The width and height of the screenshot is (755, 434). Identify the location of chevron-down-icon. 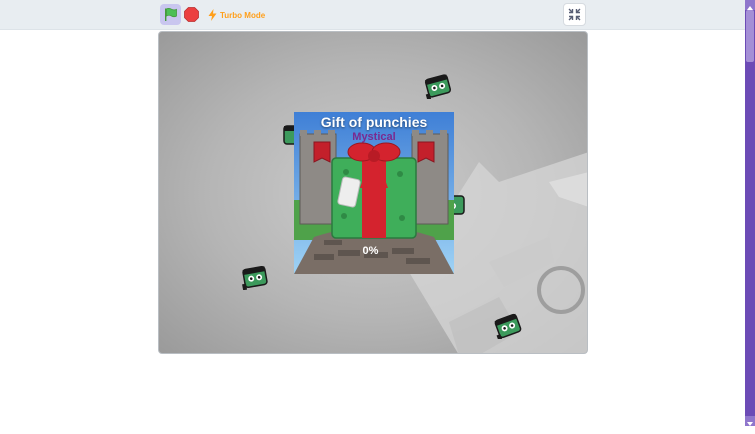
(750, 424).